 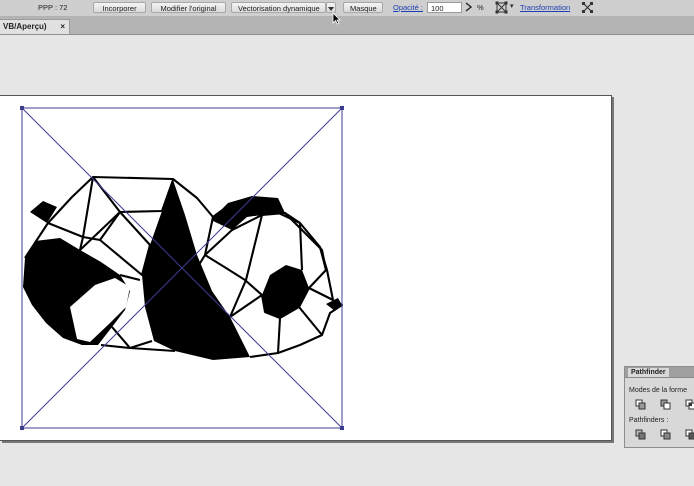 I want to click on document-tab: VB/Aperçu) ×, so click(x=35, y=26).